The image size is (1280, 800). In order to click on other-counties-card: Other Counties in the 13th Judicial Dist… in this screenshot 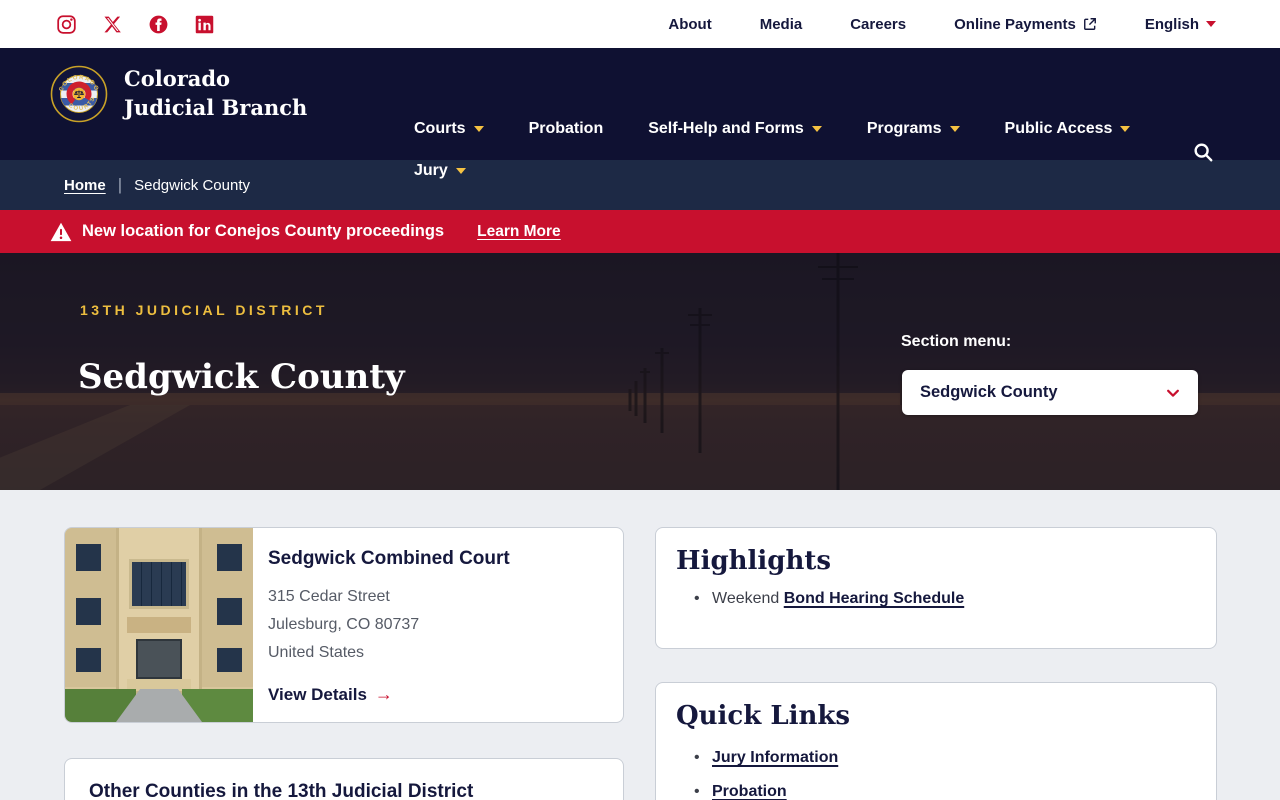, I will do `click(344, 779)`.